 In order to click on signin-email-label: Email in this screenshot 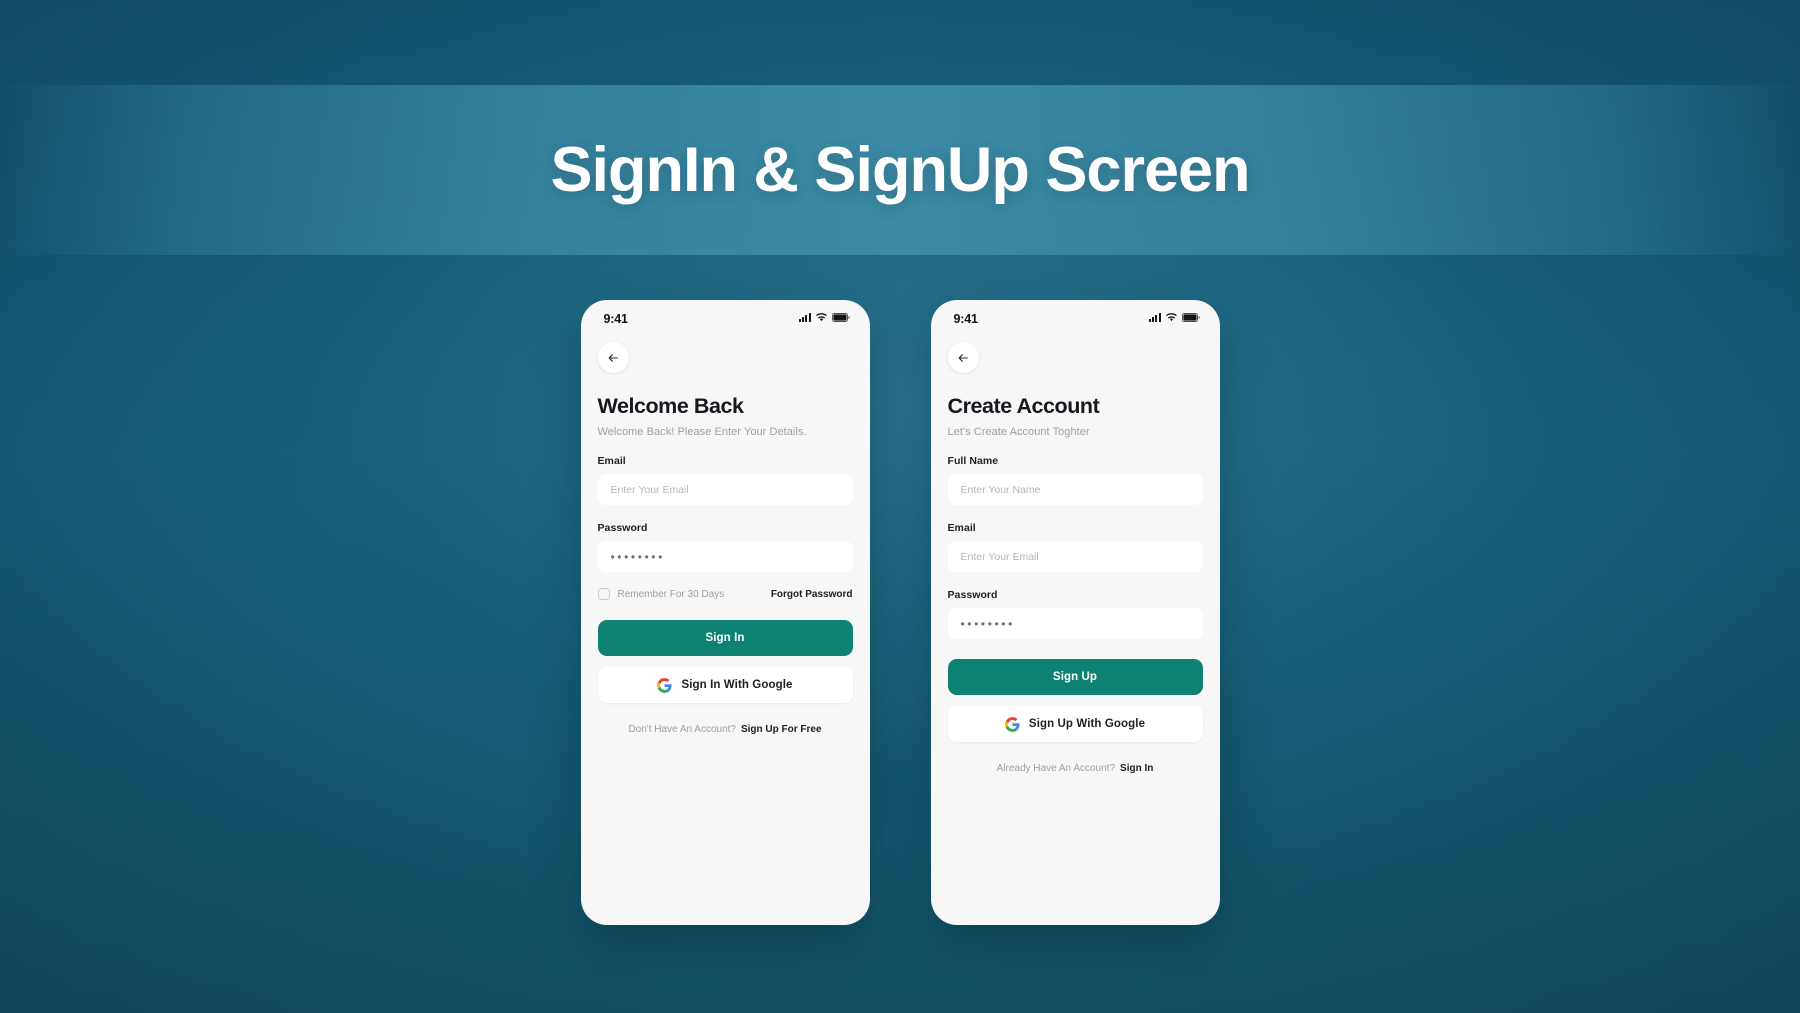, I will do `click(611, 461)`.